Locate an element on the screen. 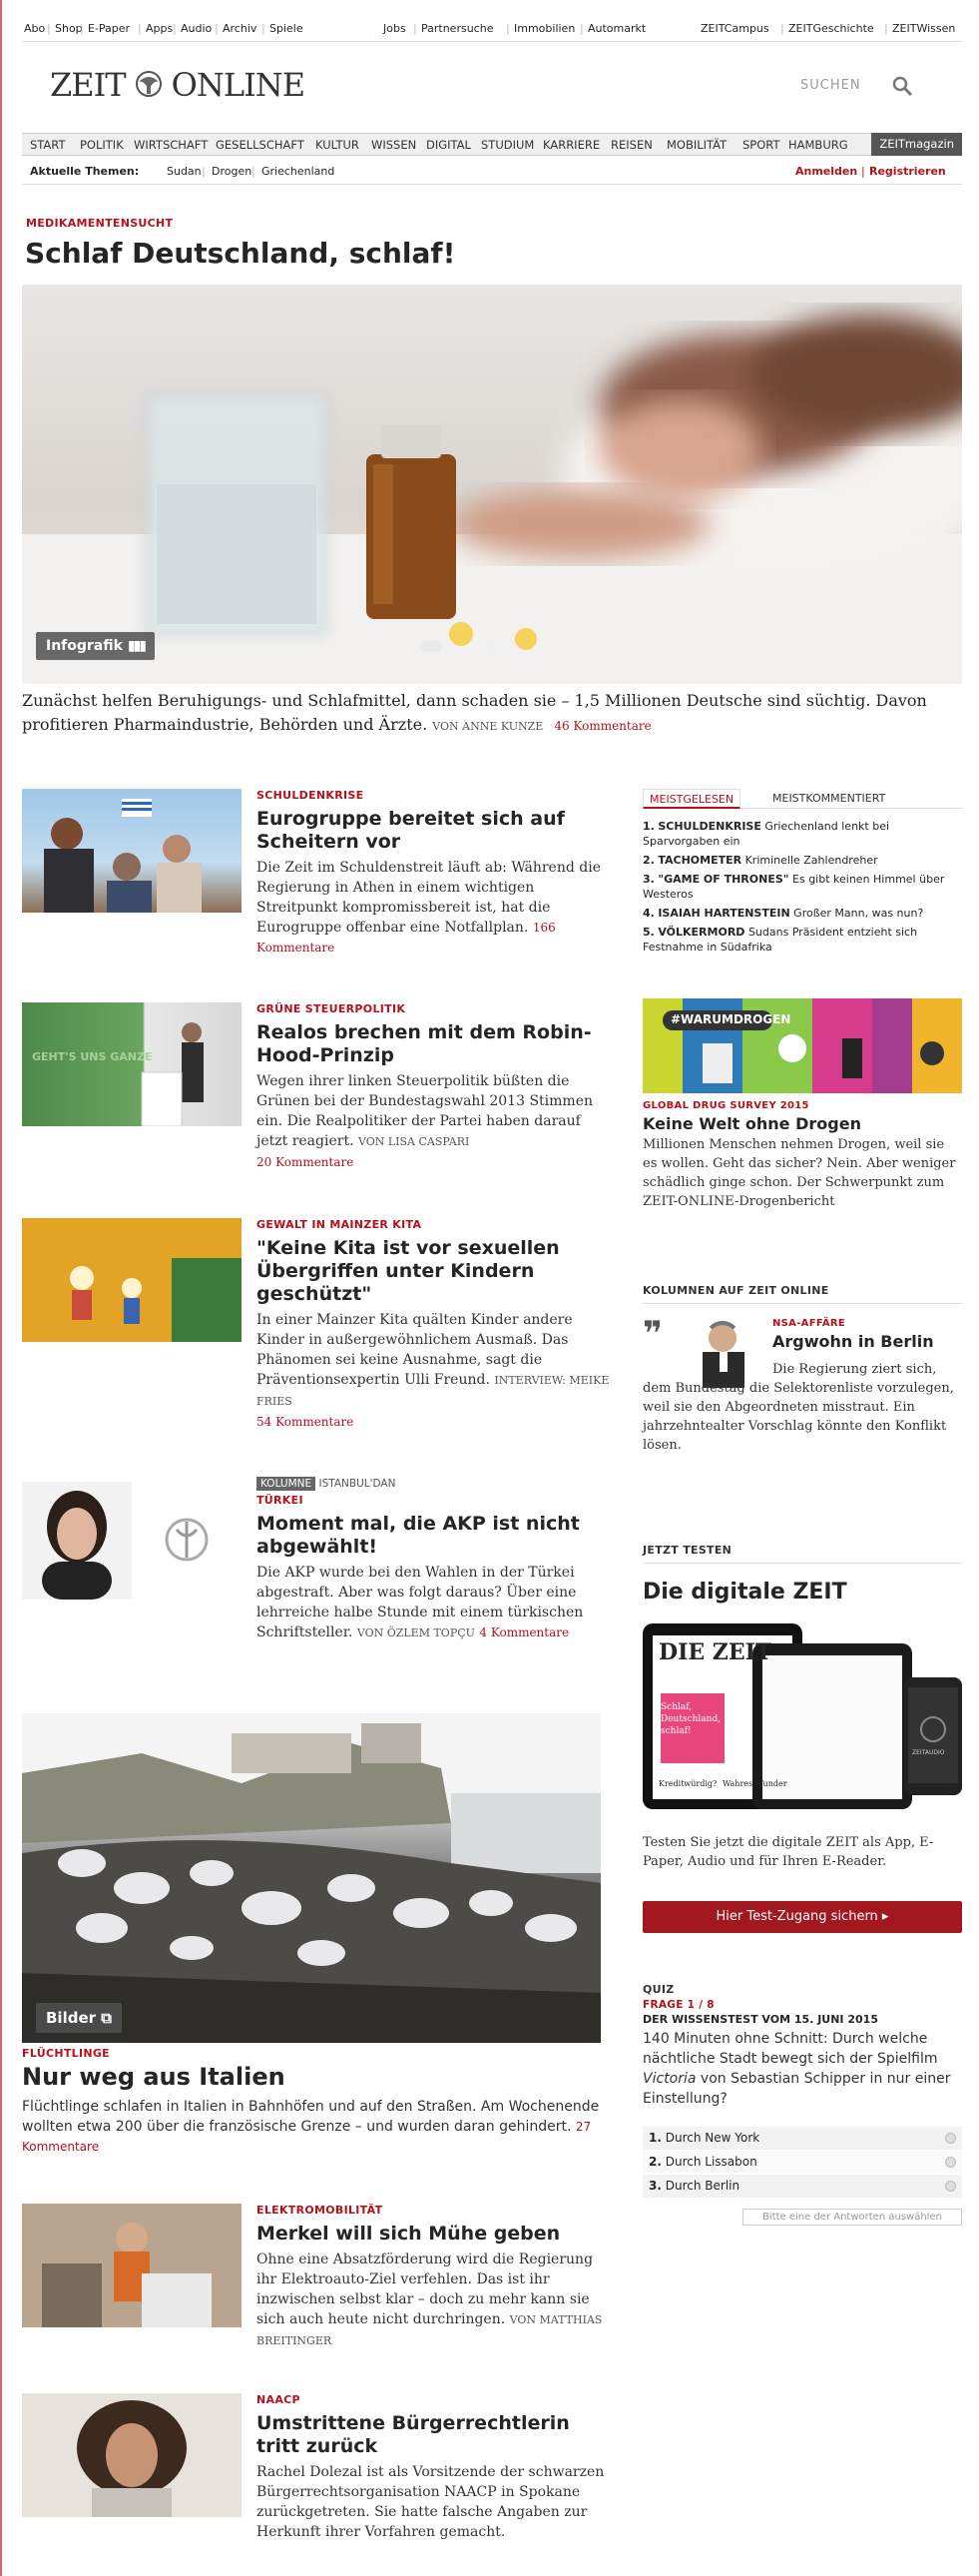  nav-item-kultur: KULTUR is located at coordinates (337, 145).